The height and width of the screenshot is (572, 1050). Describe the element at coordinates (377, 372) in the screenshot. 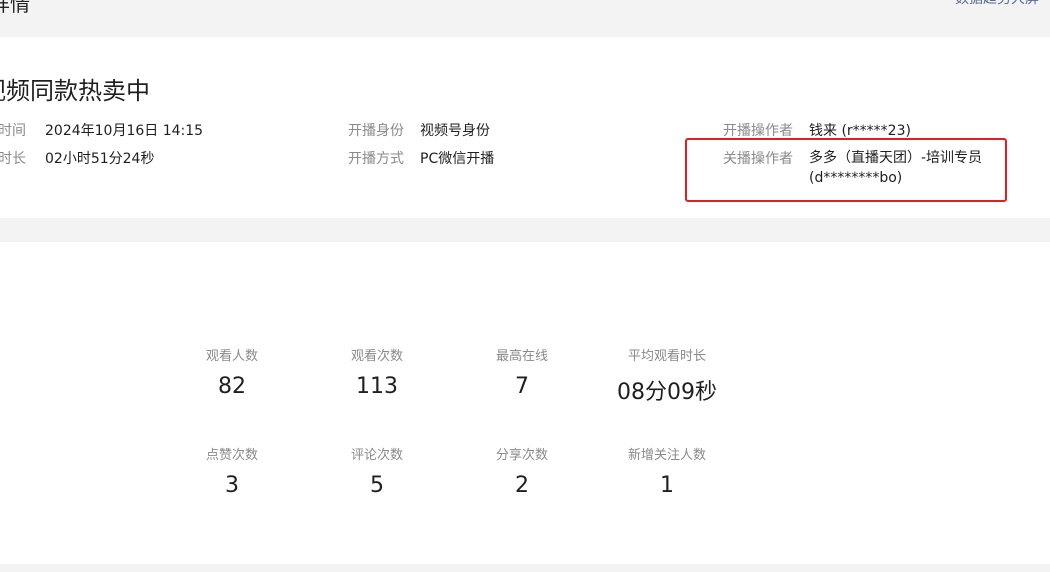

I see `stat-views: 观看次数 113` at that location.